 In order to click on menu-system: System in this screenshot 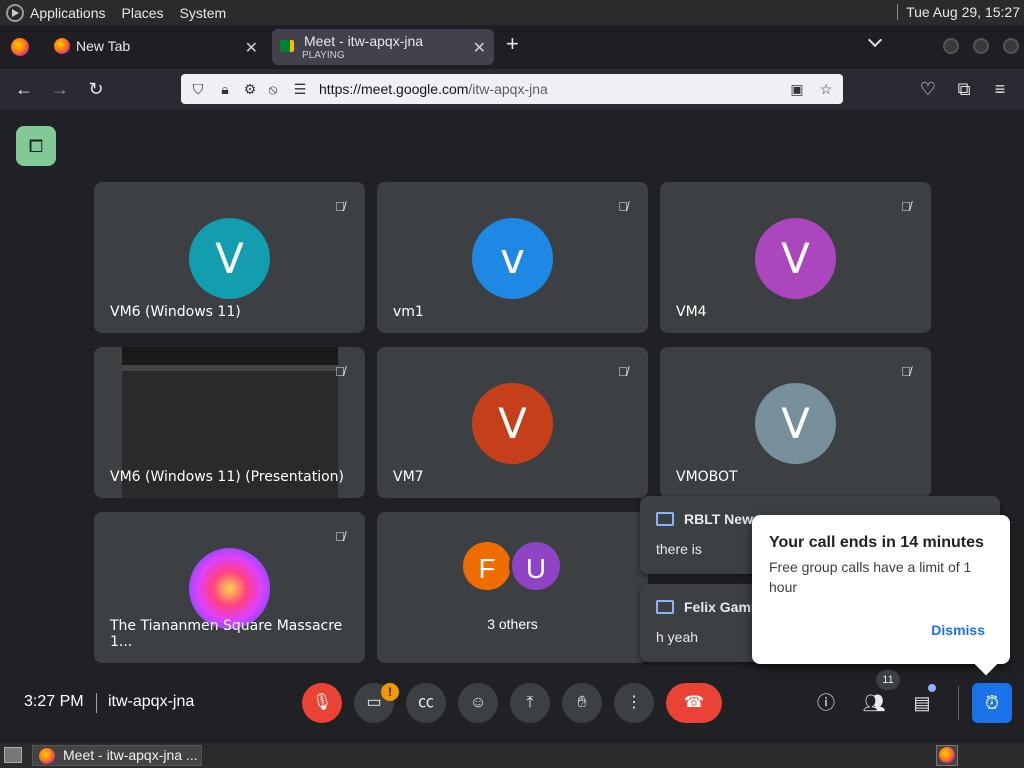, I will do `click(203, 13)`.